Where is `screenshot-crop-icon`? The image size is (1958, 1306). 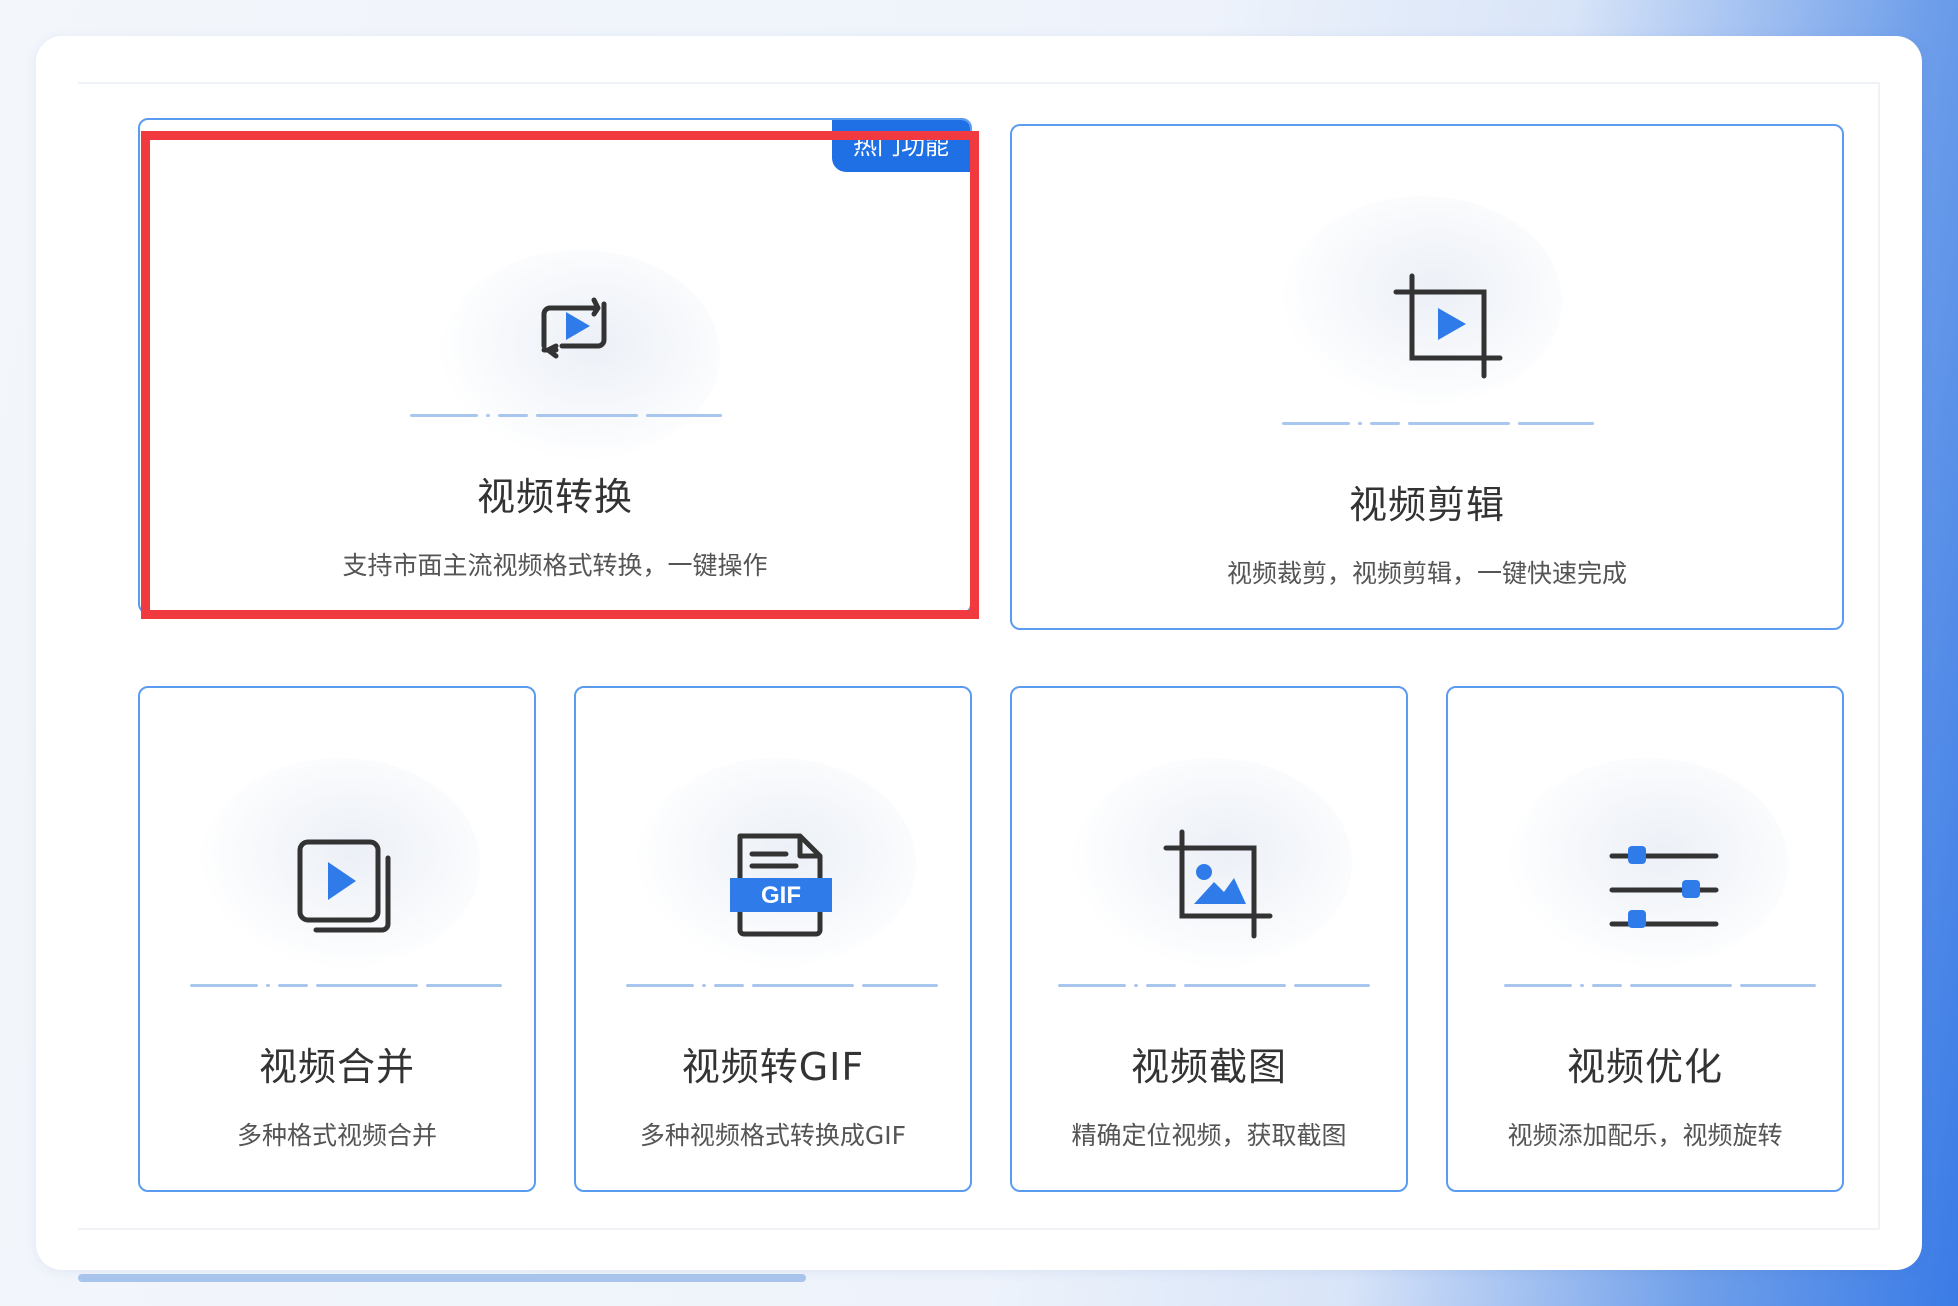 screenshot-crop-icon is located at coordinates (1218, 884).